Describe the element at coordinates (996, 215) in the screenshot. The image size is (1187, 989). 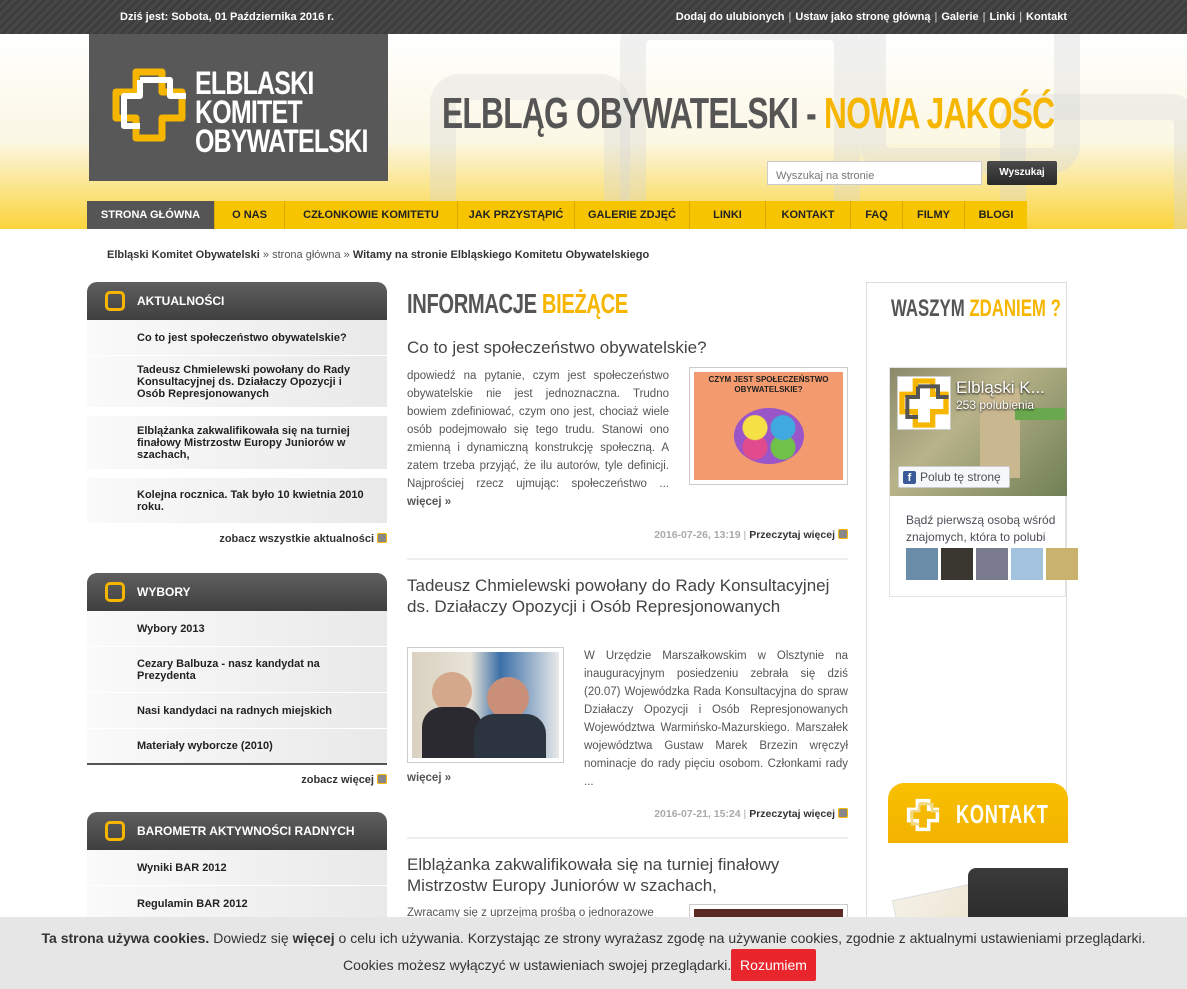
I see `nav-blogs: BLOGI` at that location.